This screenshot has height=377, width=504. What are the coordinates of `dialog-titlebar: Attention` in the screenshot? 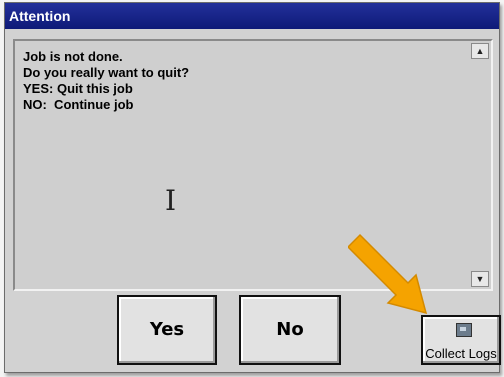 It's located at (252, 16).